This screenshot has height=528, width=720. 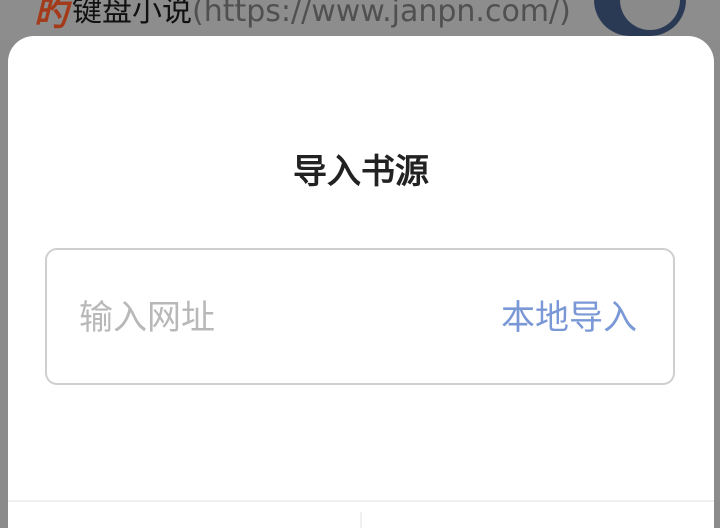 I want to click on book-source-icon: 旳, so click(x=51, y=17).